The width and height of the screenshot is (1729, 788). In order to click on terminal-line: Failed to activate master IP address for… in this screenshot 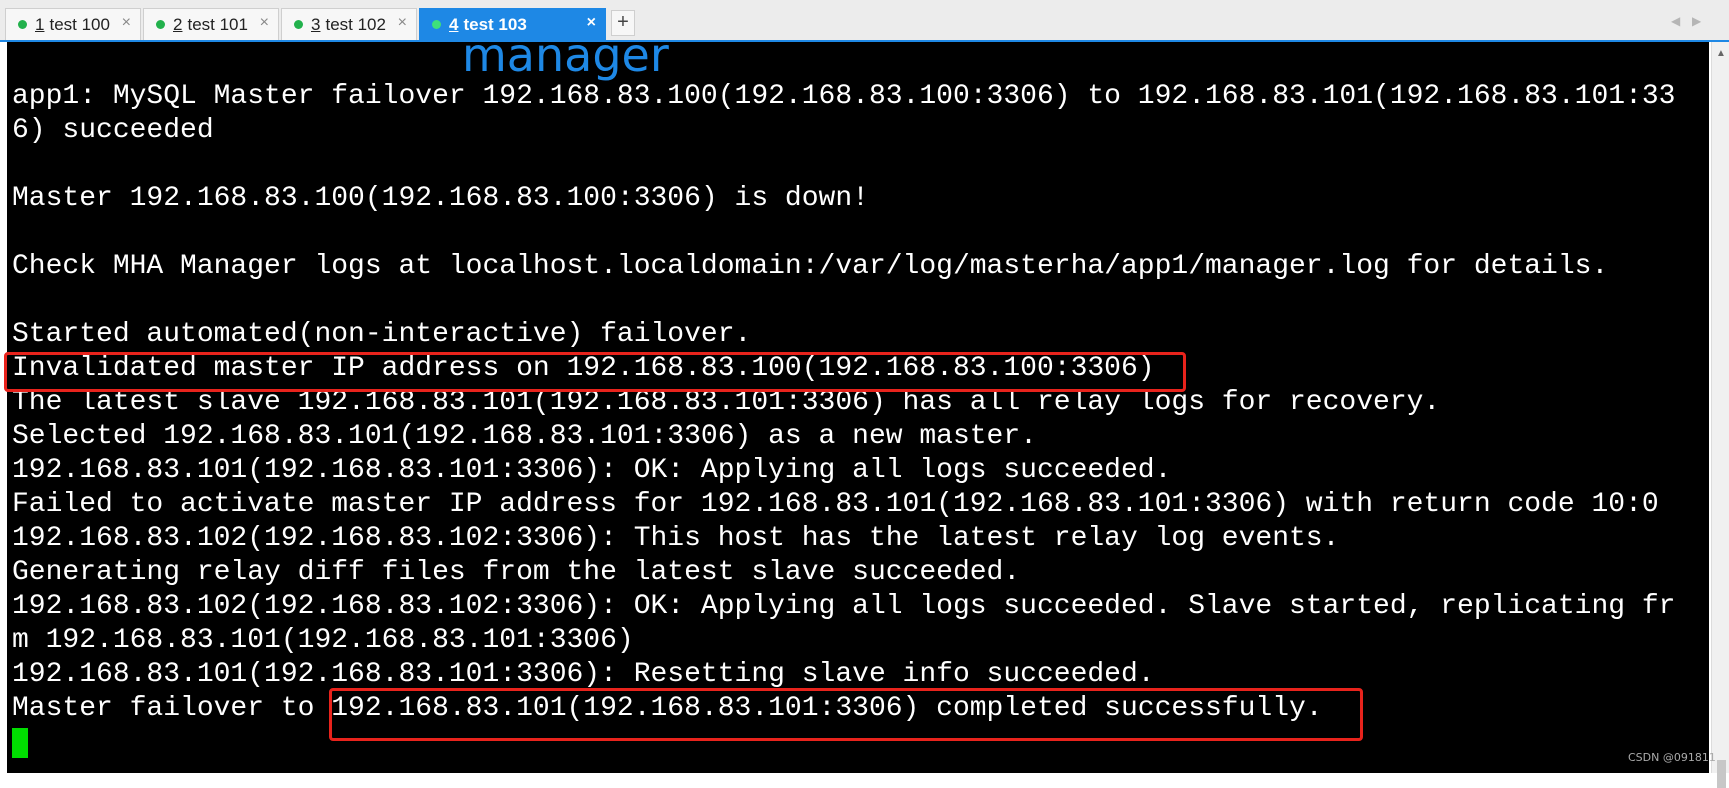, I will do `click(835, 504)`.